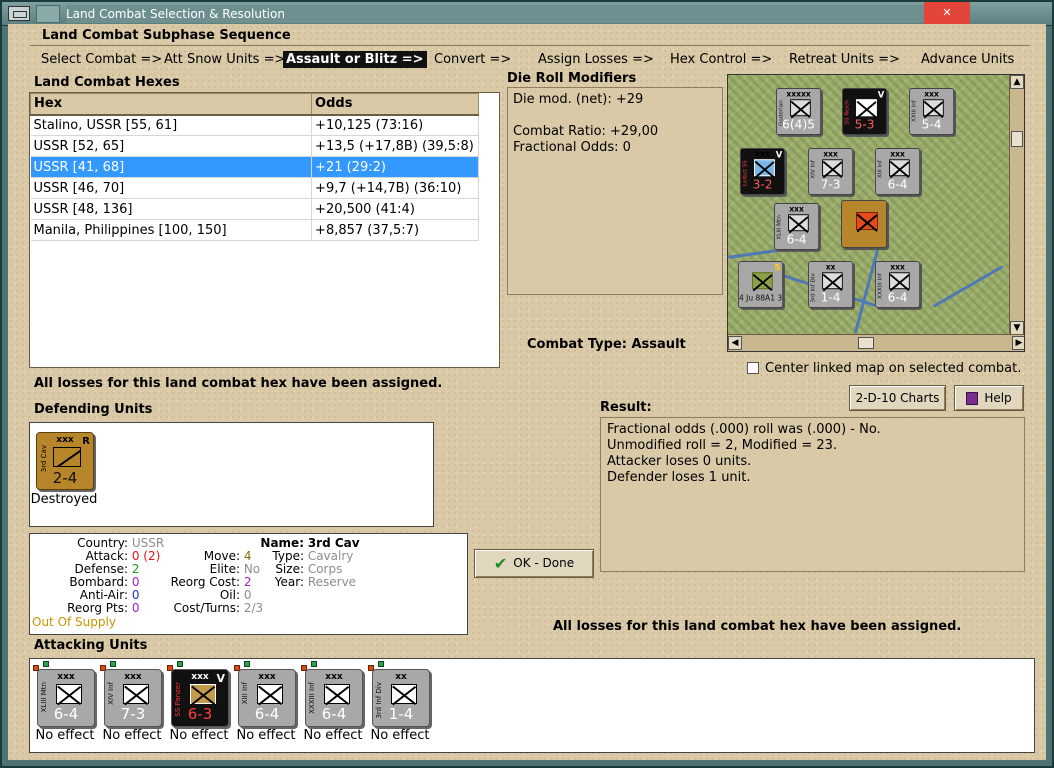  Describe the element at coordinates (577, 344) in the screenshot. I see `combat-type-label: Combat Type:` at that location.